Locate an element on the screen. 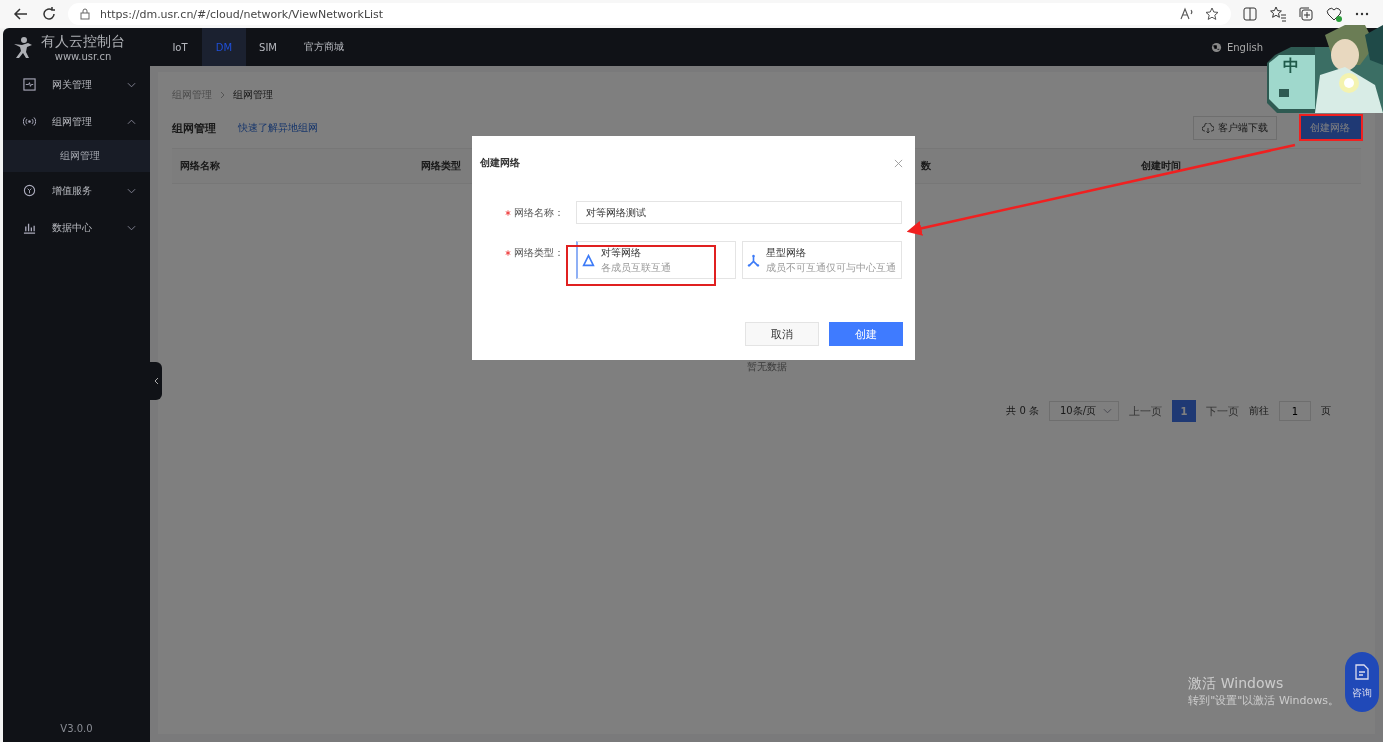 The image size is (1383, 742). dialog-title: 创建网络 is located at coordinates (500, 163).